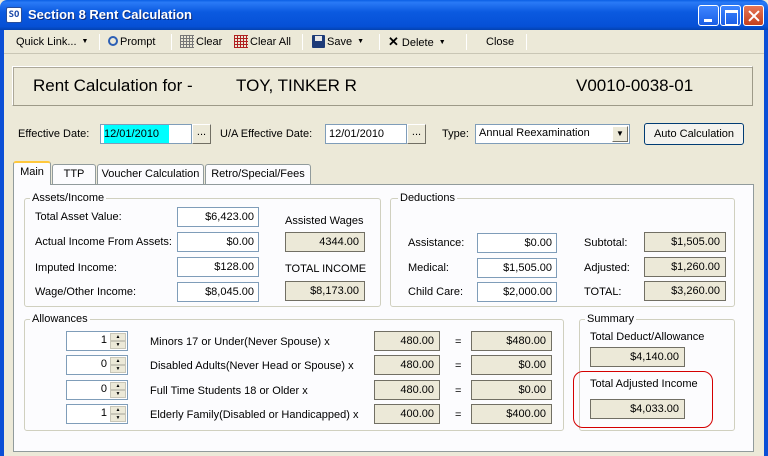 The height and width of the screenshot is (456, 768). I want to click on minors-count-stepper: 1 ▲ ▼, so click(97, 341).